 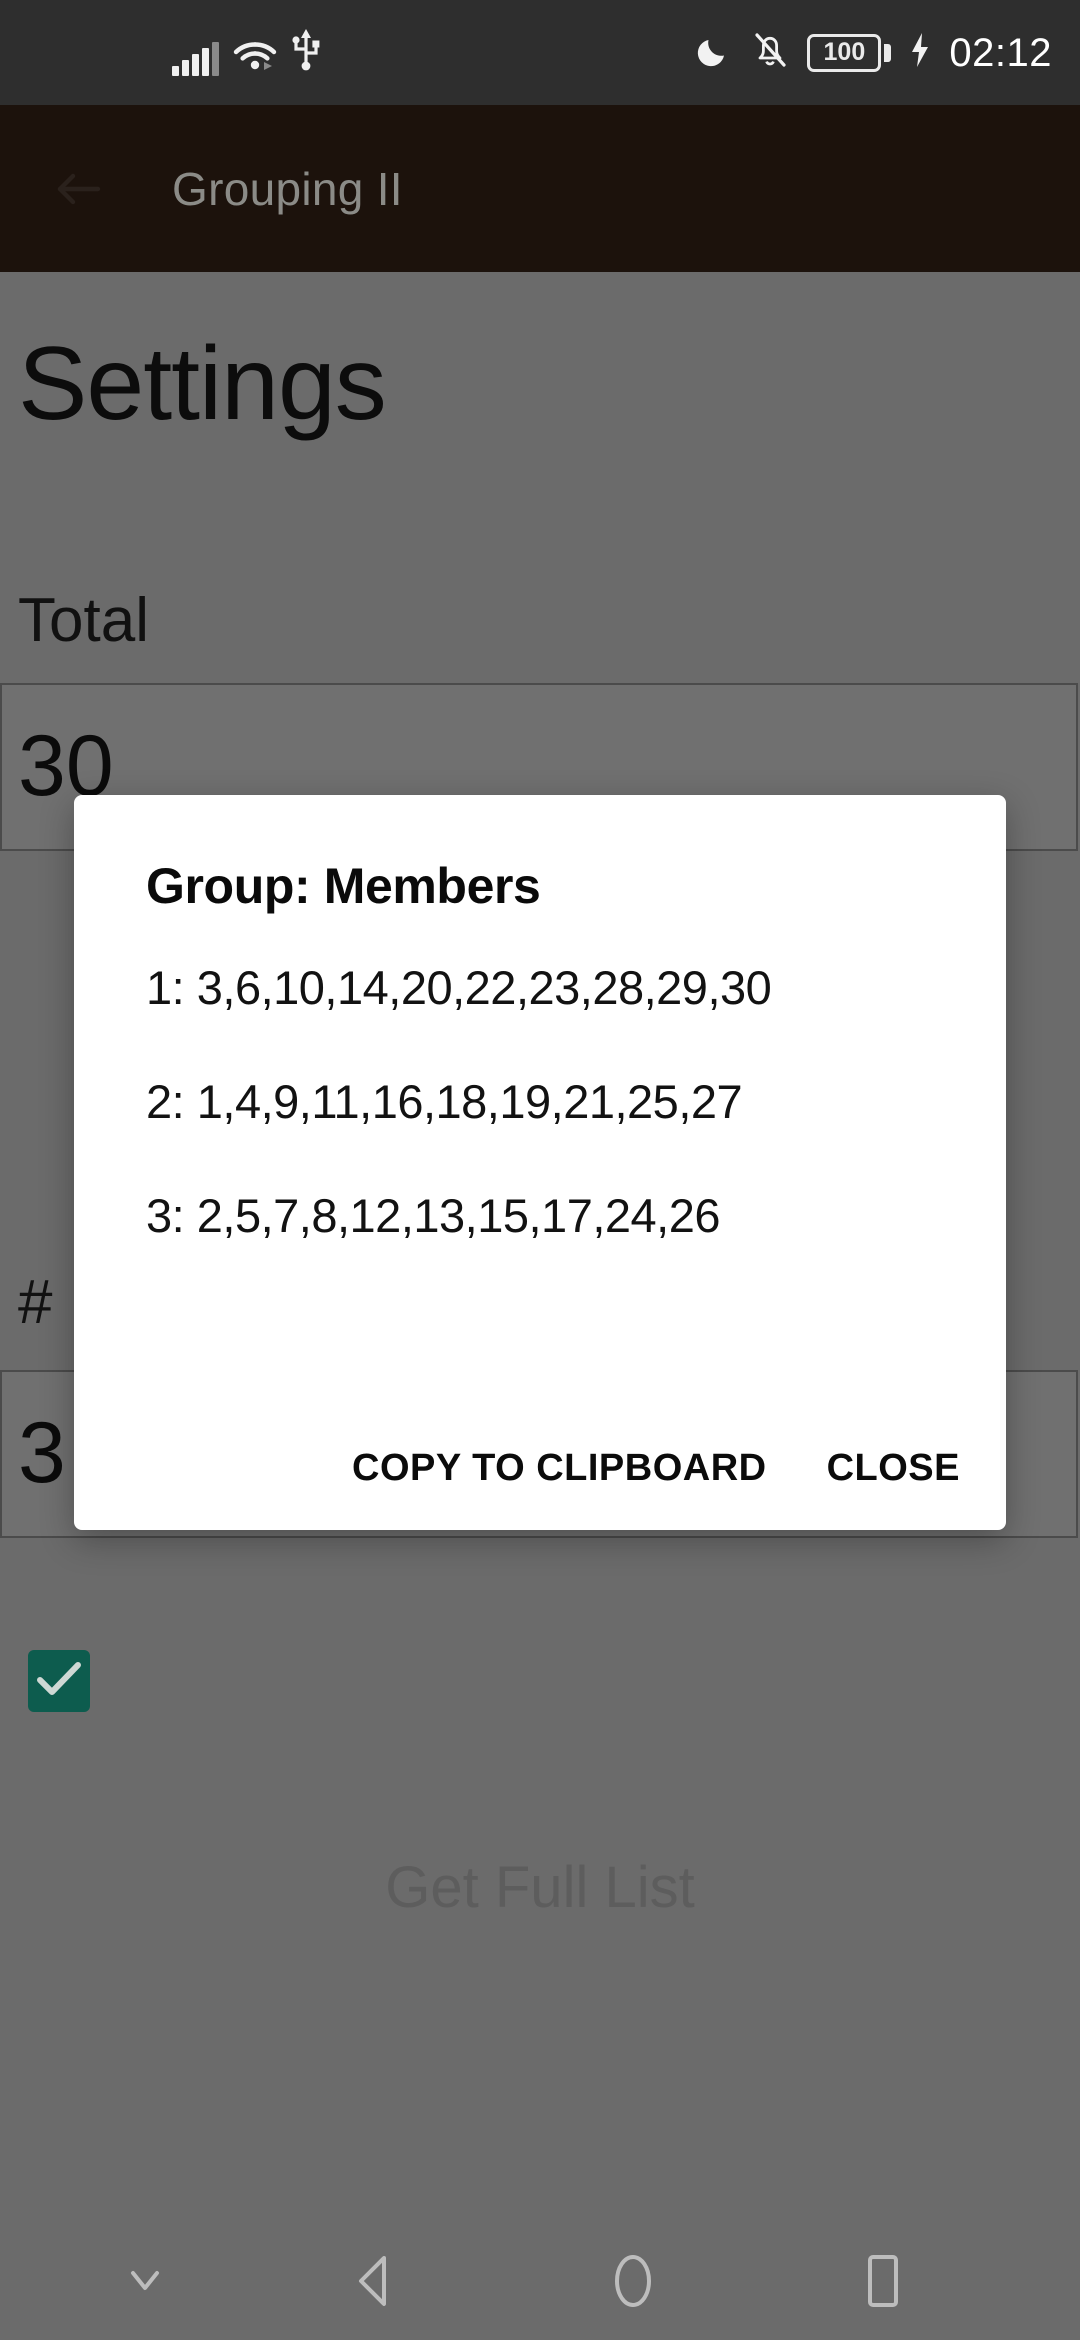 What do you see at coordinates (287, 188) in the screenshot?
I see `app-bar-title: Grouping II` at bounding box center [287, 188].